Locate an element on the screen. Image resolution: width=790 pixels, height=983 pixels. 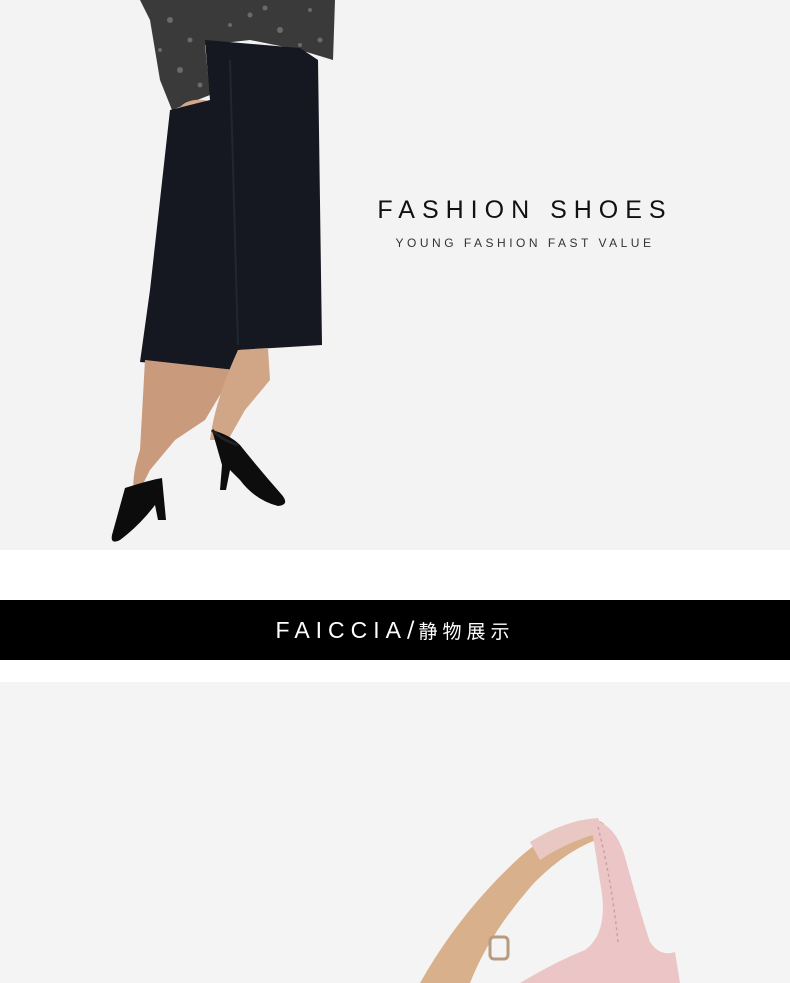
hero-subtitle: YOUNG FASHION FAST VALUE is located at coordinates (525, 243).